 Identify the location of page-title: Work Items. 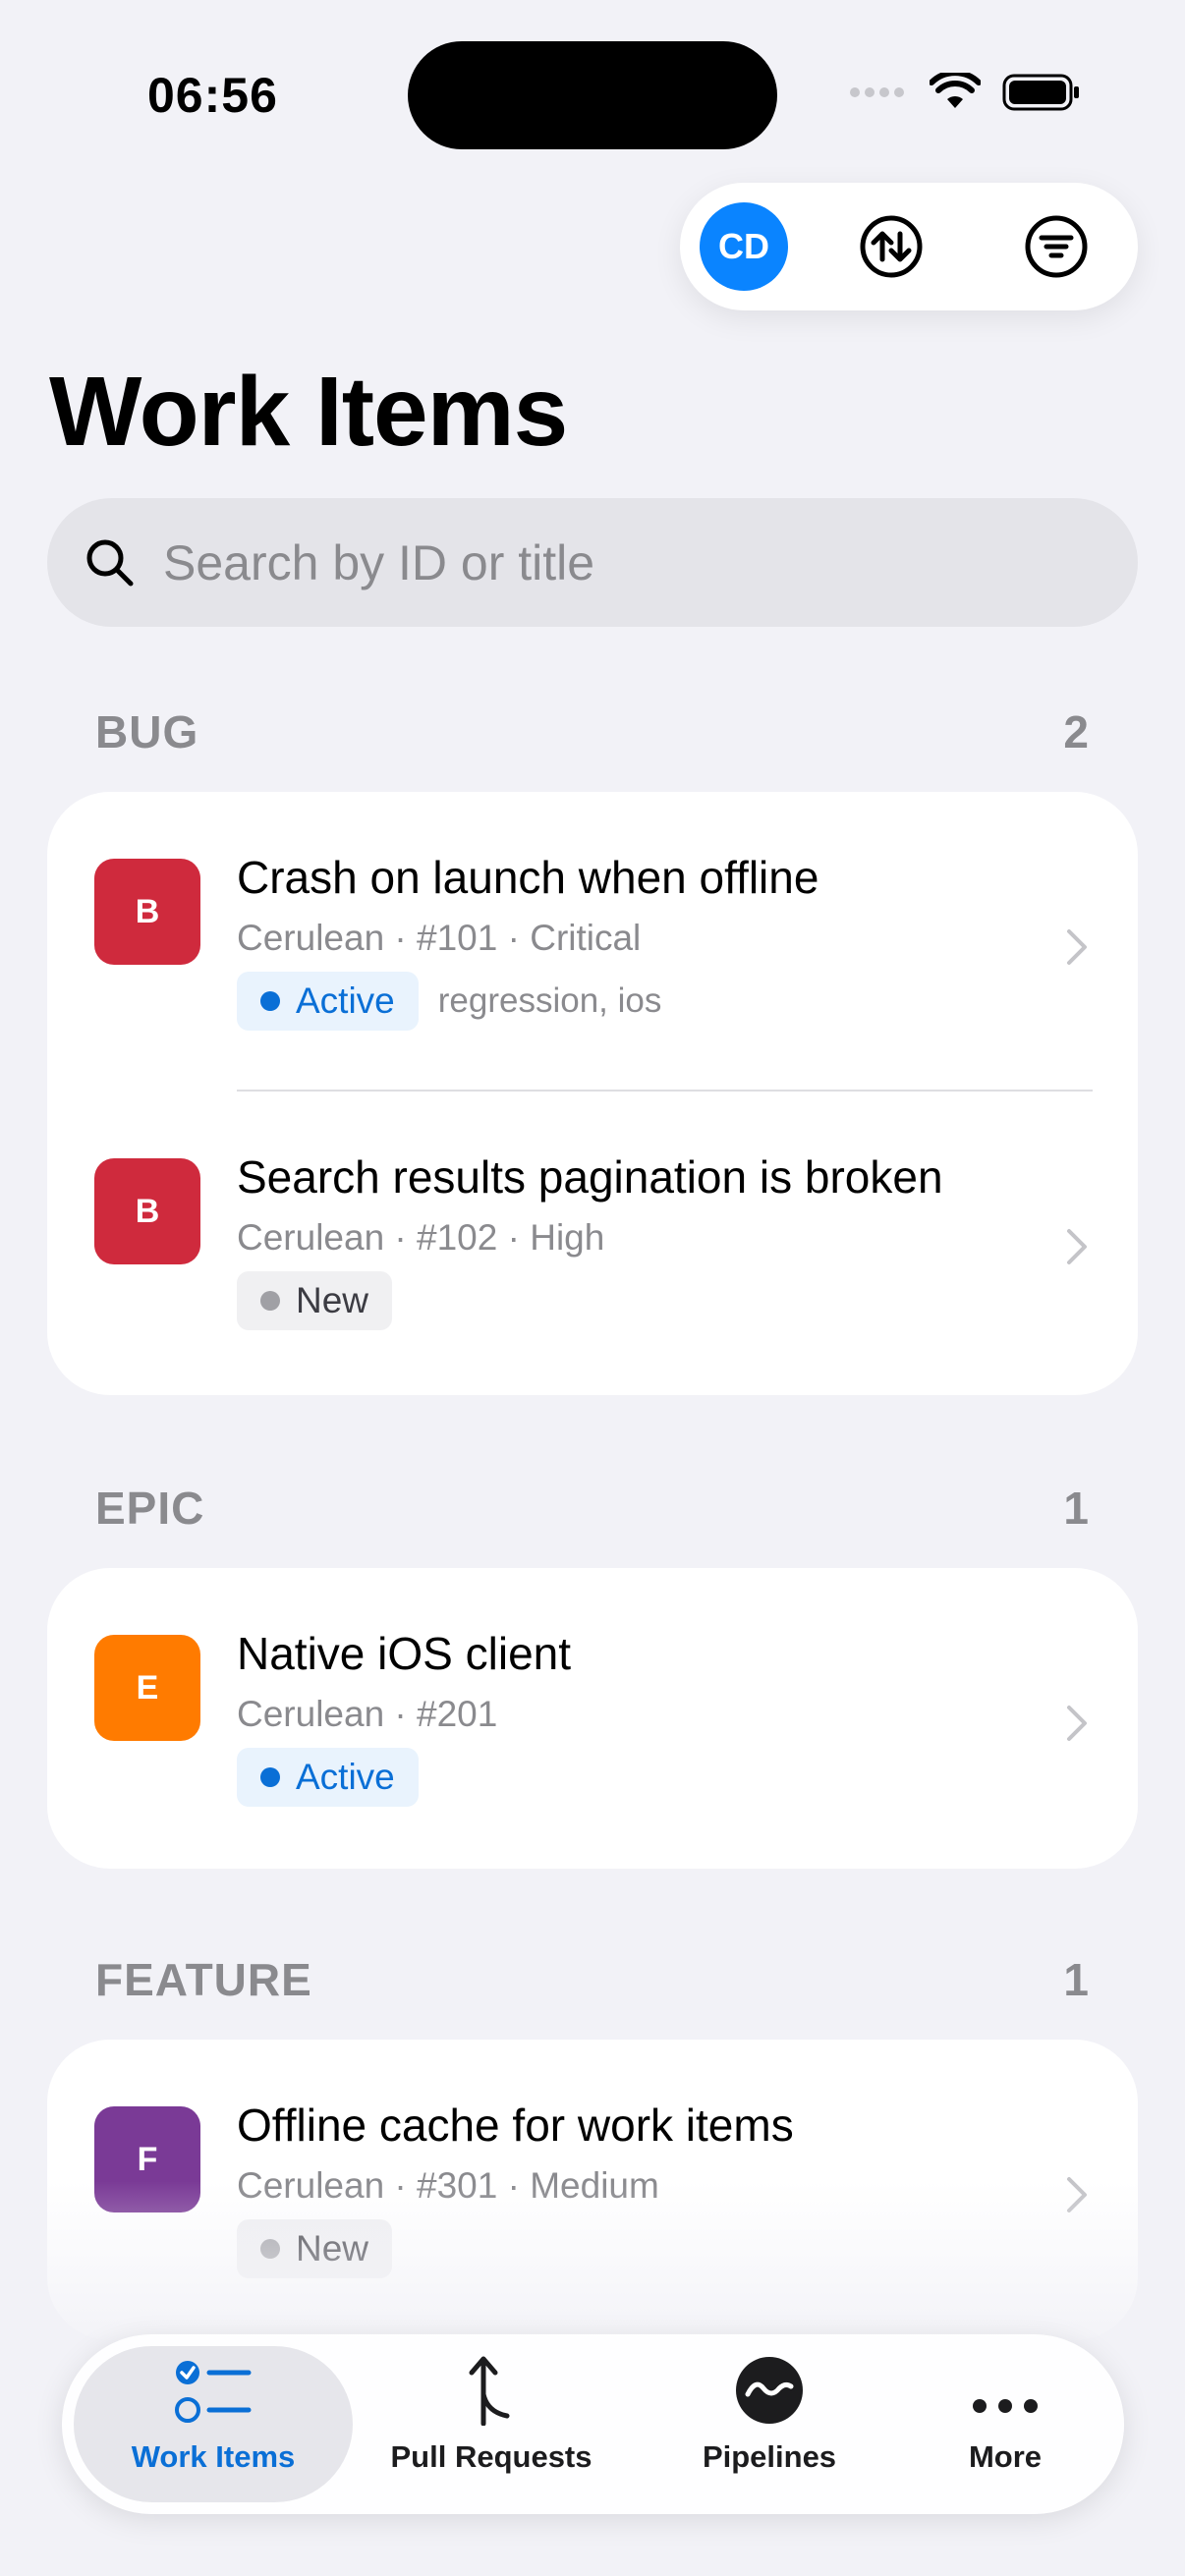
(309, 412).